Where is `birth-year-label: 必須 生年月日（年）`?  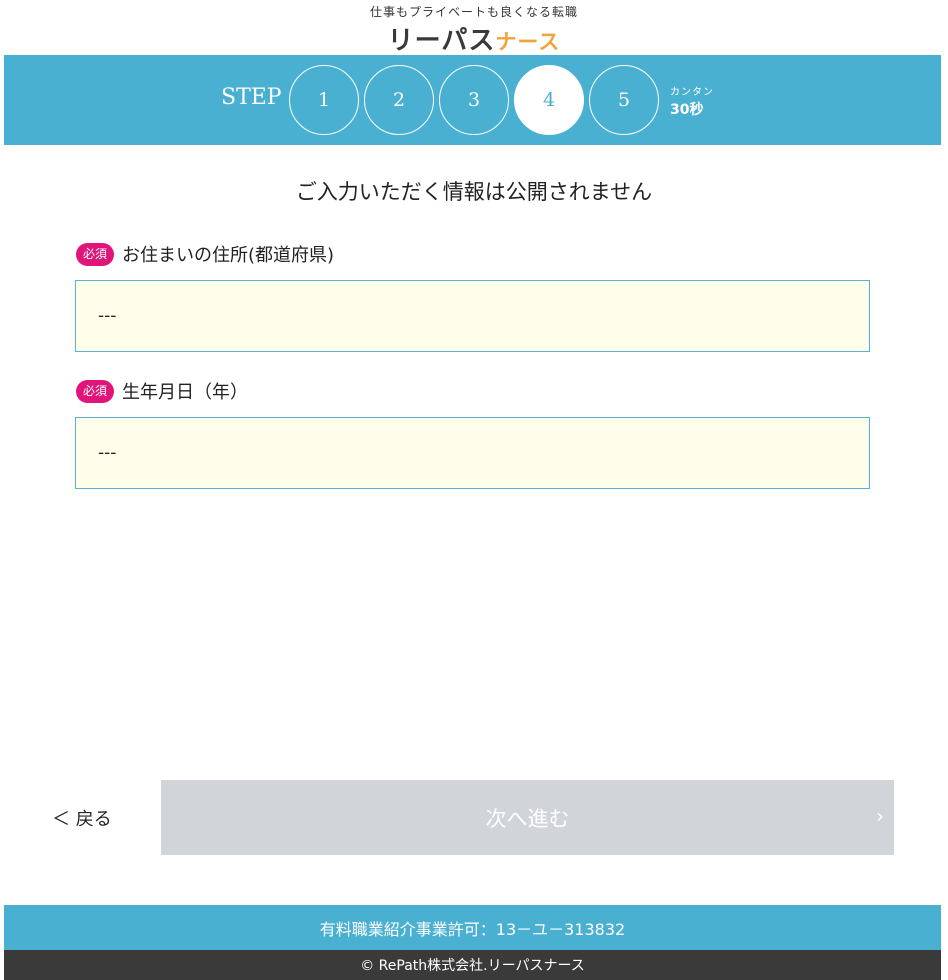
birth-year-label: 必須 生年月日（年） is located at coordinates (162, 391).